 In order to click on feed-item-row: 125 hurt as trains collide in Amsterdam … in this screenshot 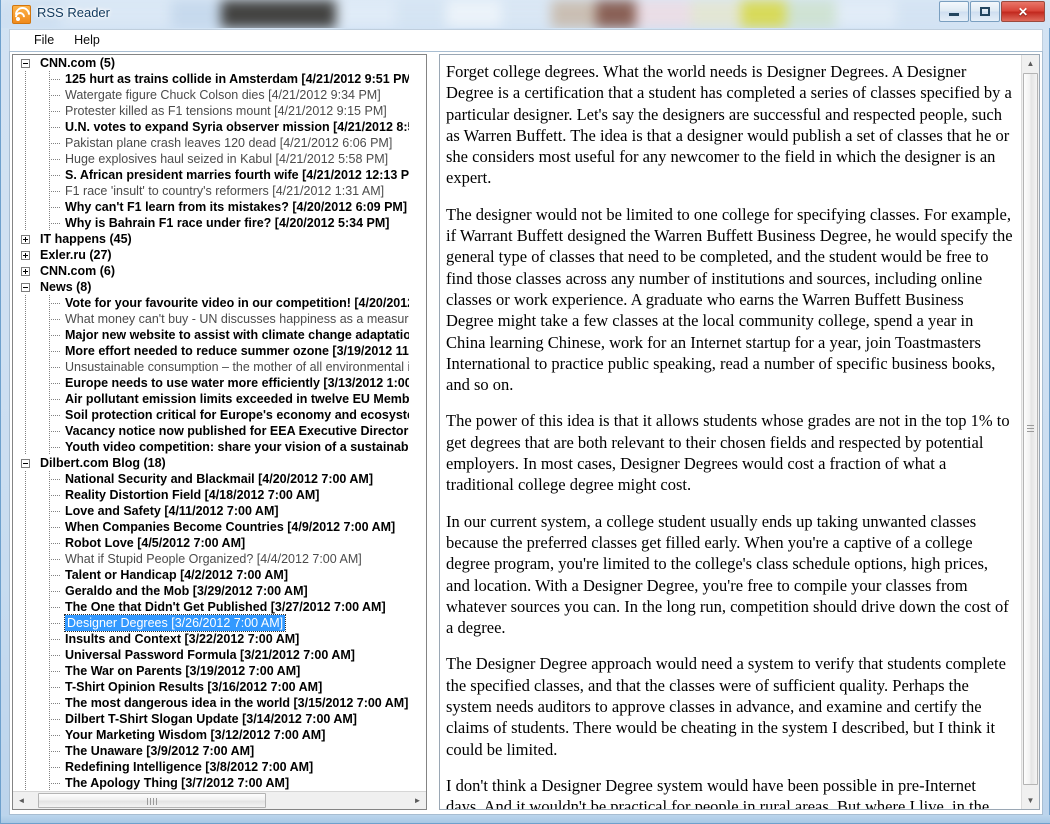, I will do `click(211, 79)`.